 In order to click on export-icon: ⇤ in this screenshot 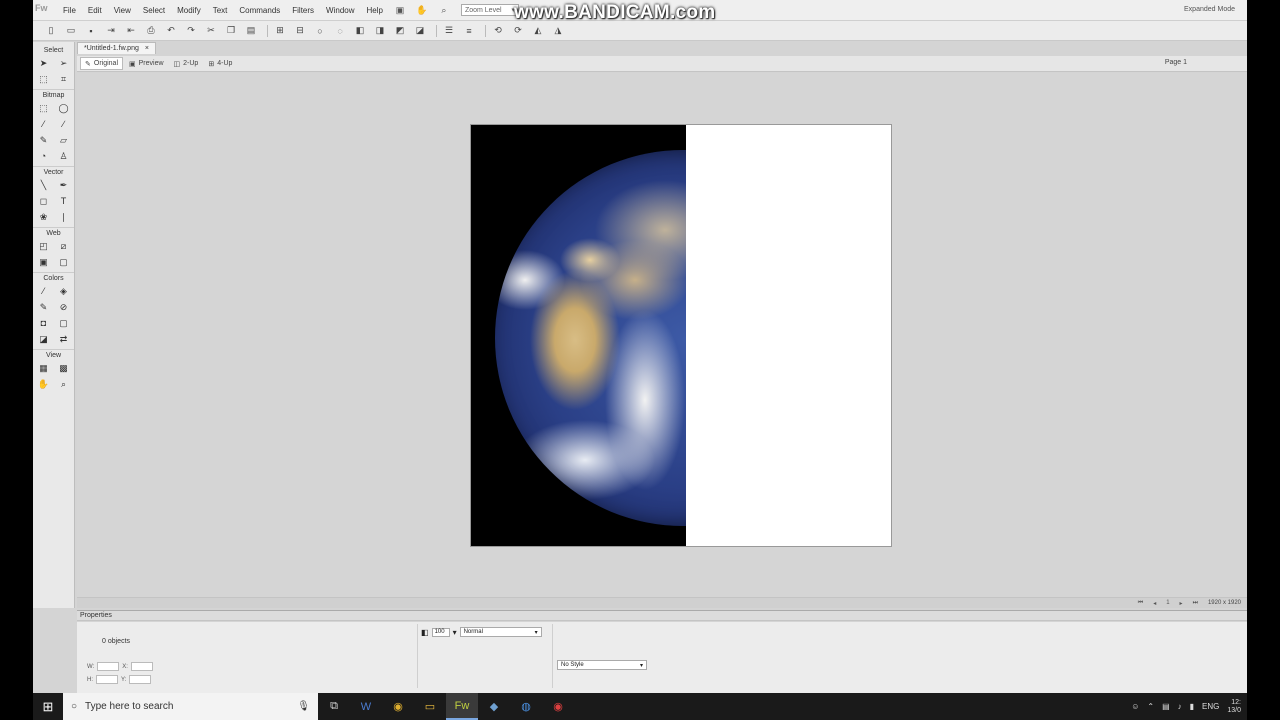, I will do `click(131, 31)`.